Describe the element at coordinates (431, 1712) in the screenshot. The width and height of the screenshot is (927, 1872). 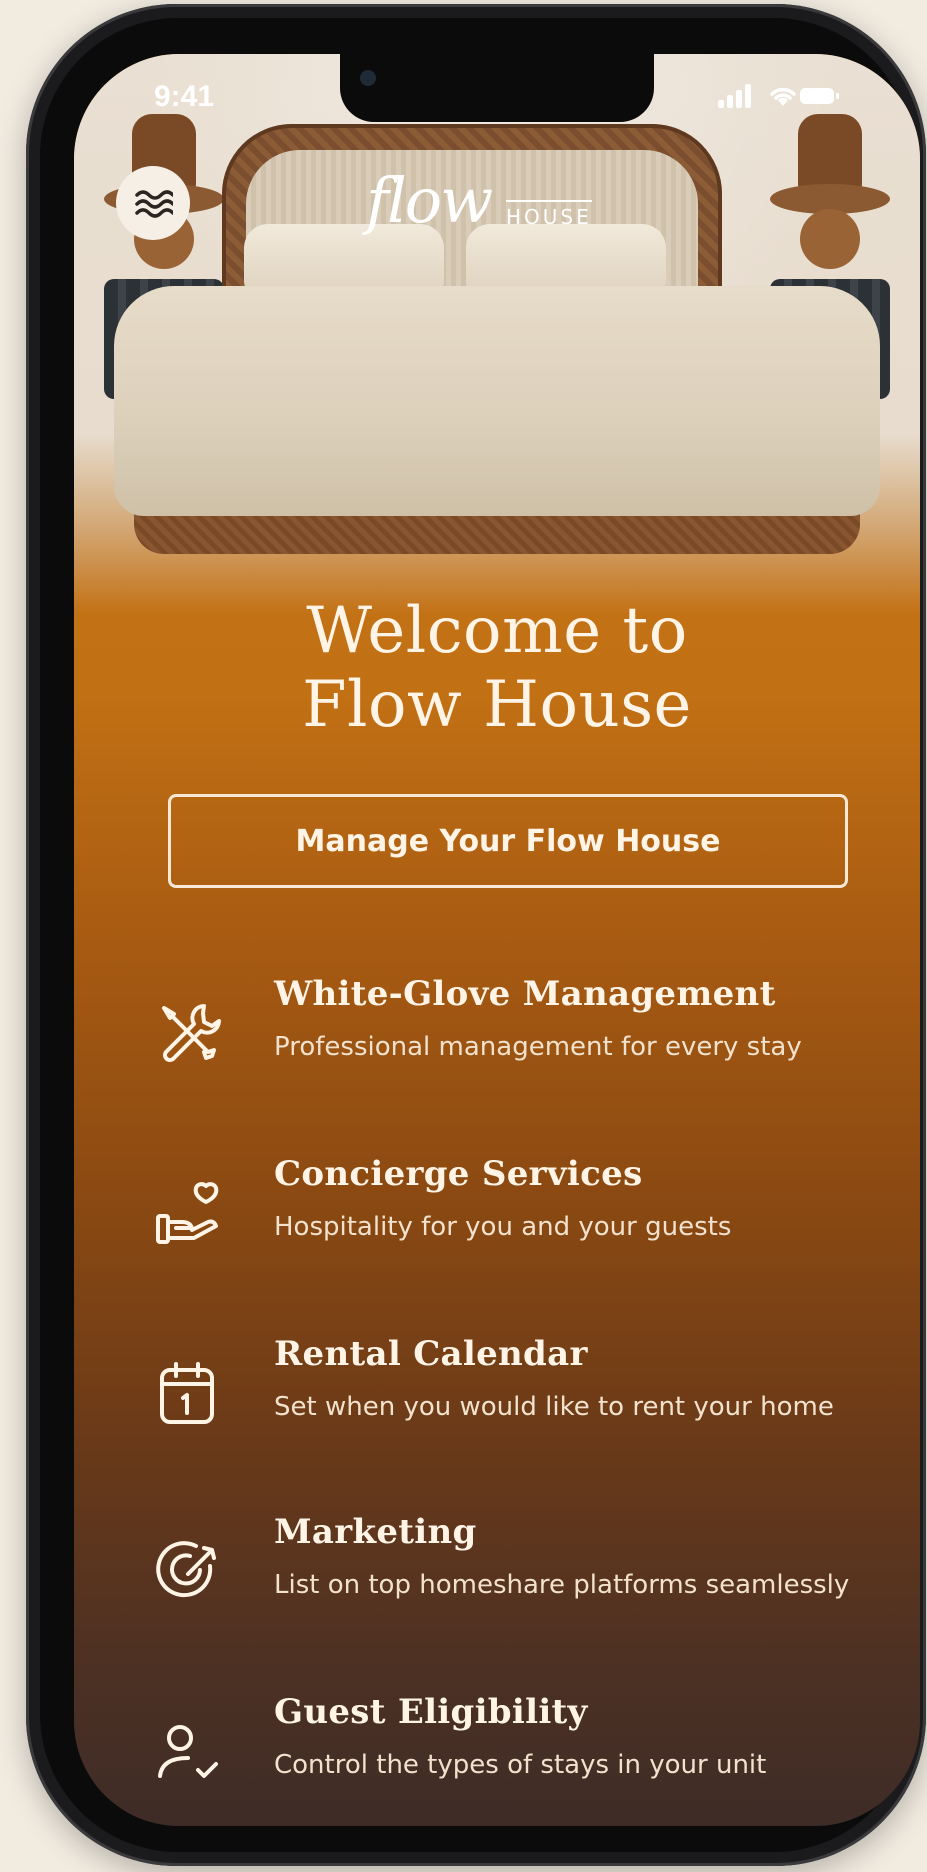
I see `feature-title: Guest Eligibility` at that location.